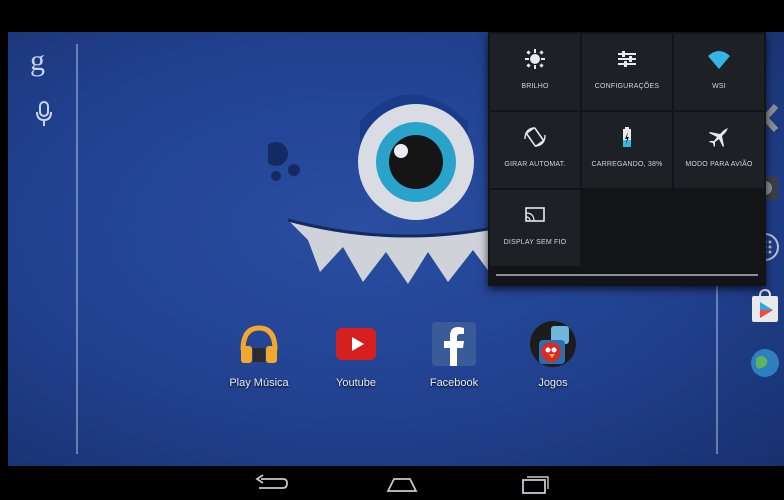 The image size is (784, 500). Describe the element at coordinates (37, 61) in the screenshot. I see `google-search-button: g` at that location.